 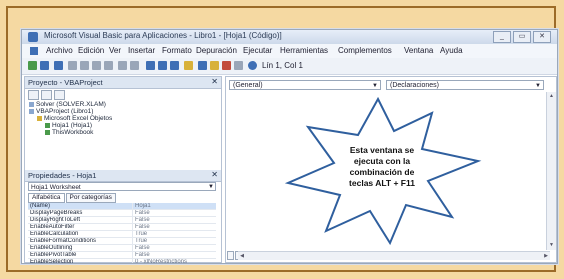 I want to click on menu-ventana: Ventana, so click(x=418, y=50).